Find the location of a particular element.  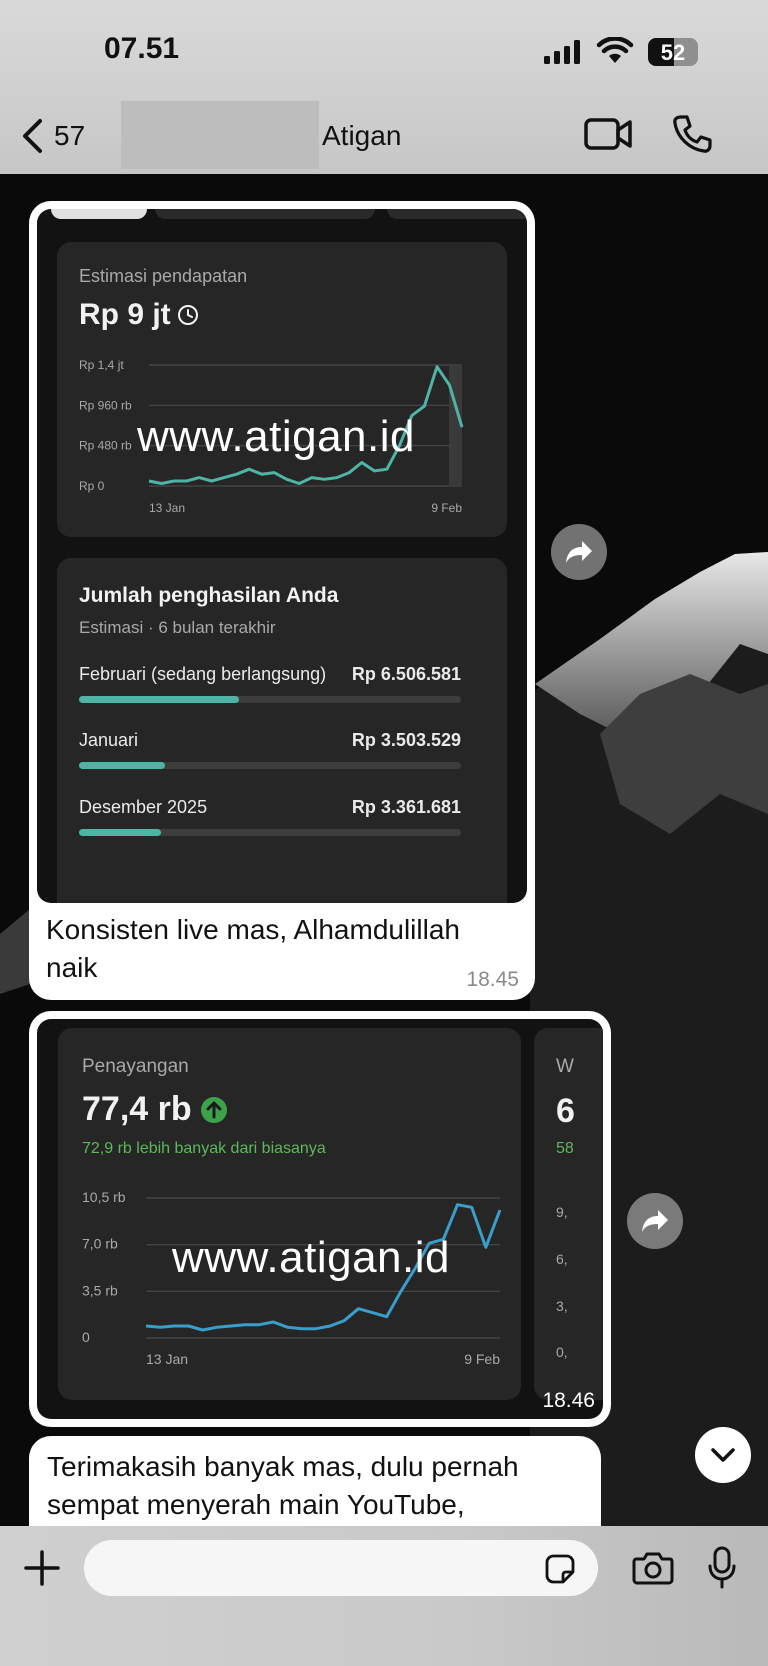

income-amount: Rp 3.361.681 is located at coordinates (406, 807).